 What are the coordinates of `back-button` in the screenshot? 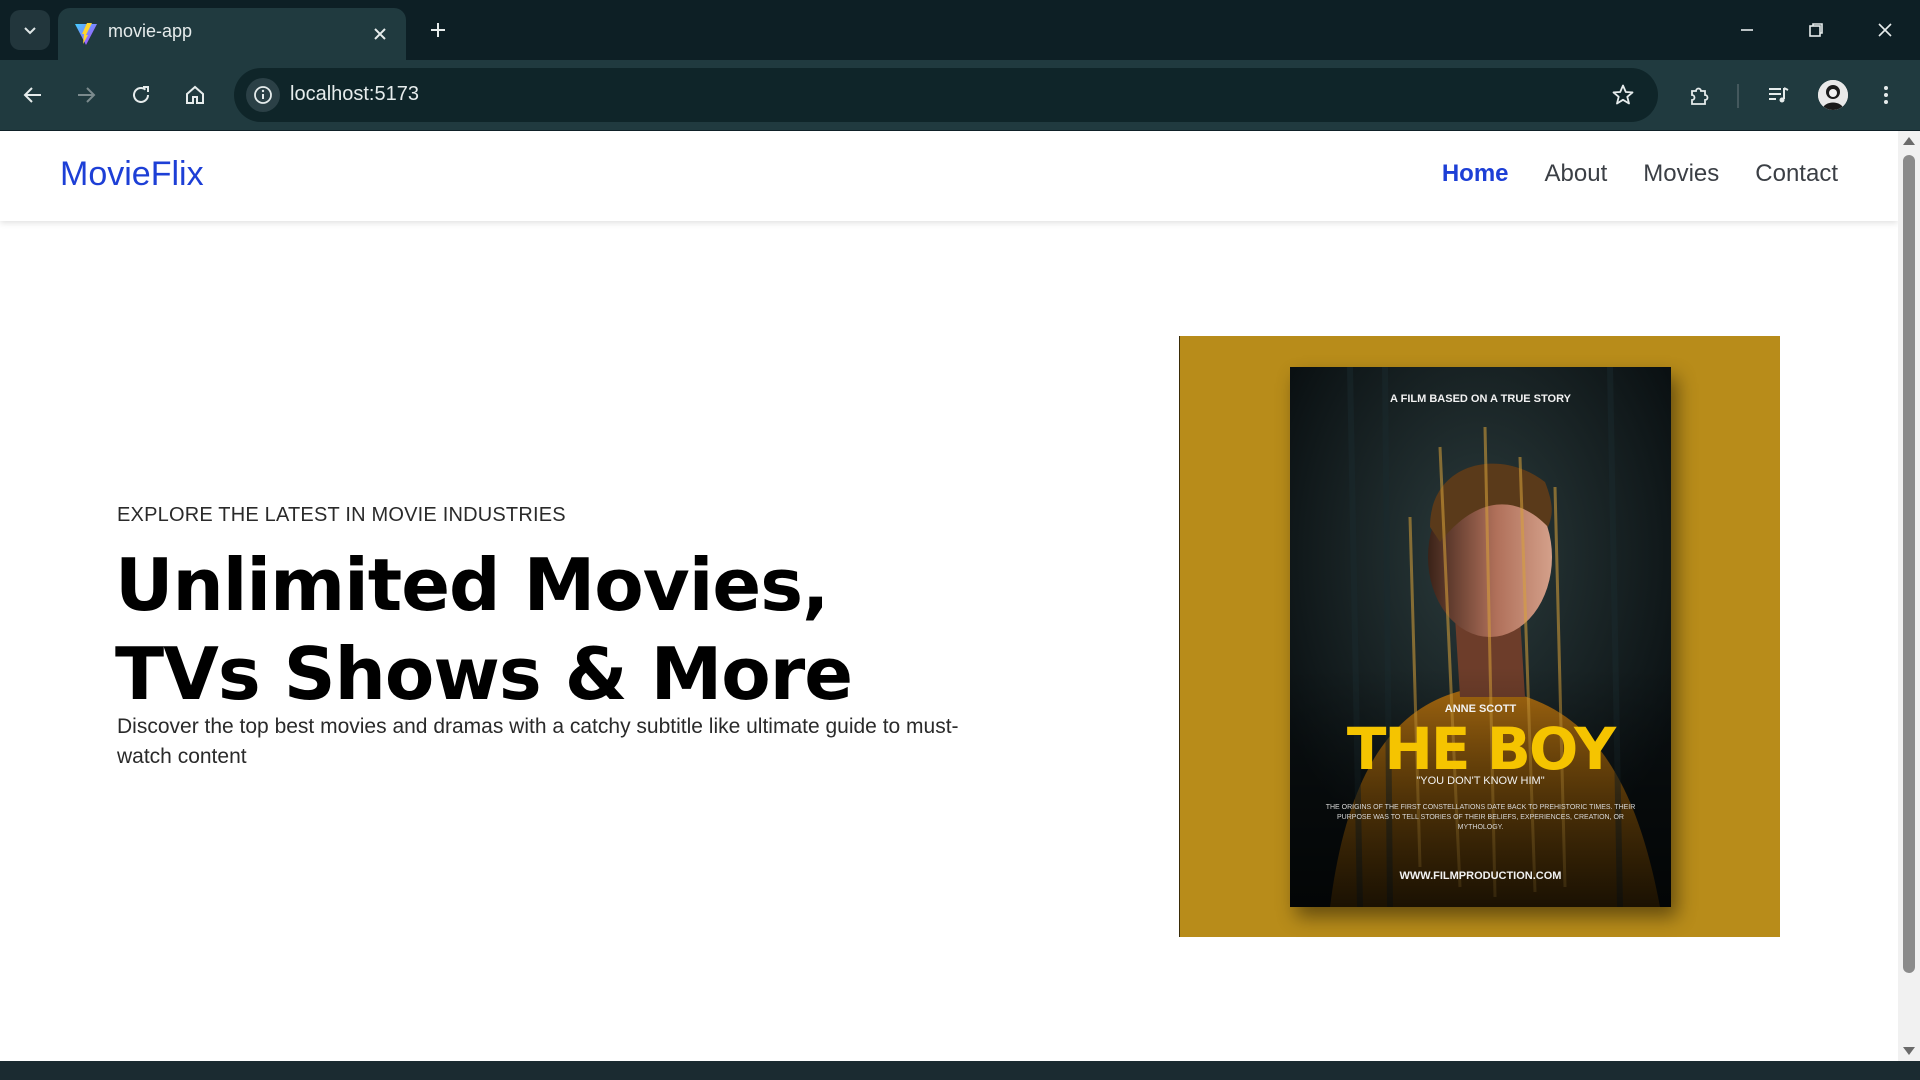 It's located at (33, 95).